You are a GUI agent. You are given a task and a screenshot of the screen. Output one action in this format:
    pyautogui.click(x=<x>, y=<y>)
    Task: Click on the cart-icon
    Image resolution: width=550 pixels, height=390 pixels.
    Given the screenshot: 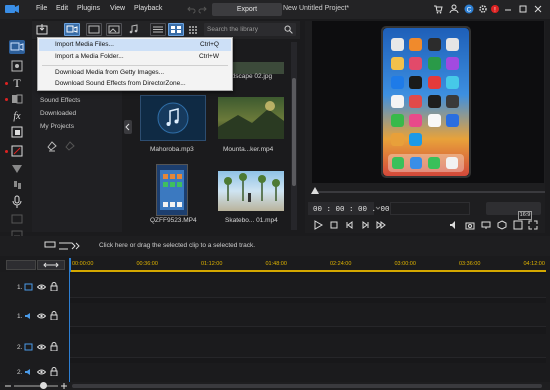 What is the action you would take?
    pyautogui.click(x=438, y=9)
    